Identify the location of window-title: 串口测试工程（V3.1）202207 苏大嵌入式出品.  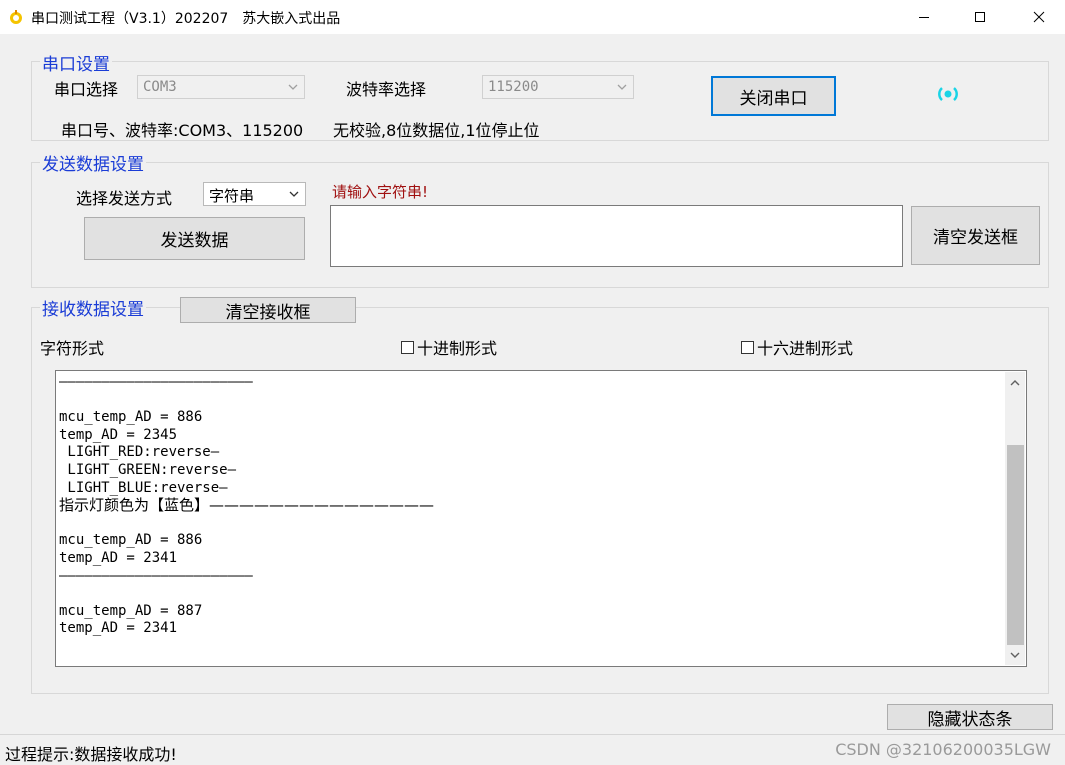
(186, 19).